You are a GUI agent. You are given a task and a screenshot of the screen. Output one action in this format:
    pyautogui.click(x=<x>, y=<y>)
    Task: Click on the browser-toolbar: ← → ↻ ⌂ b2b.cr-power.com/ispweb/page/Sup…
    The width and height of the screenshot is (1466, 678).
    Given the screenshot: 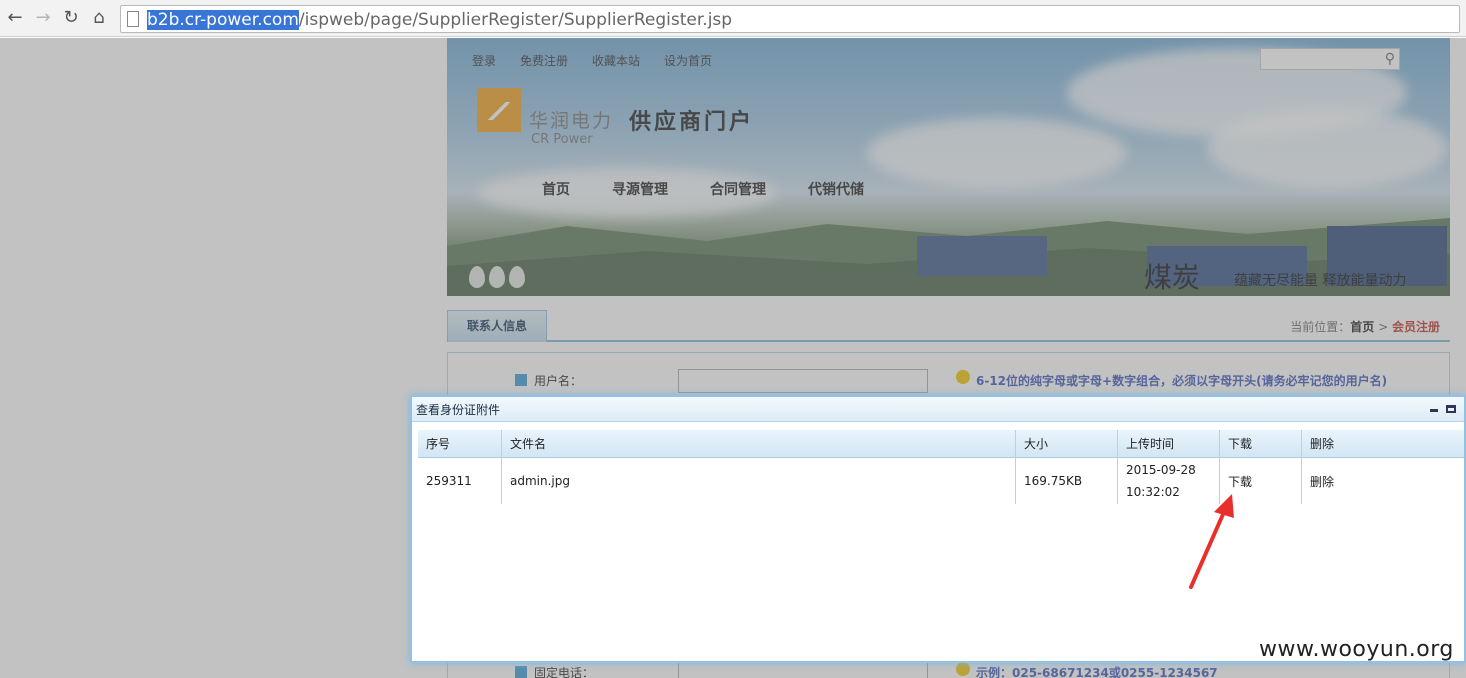 What is the action you would take?
    pyautogui.click(x=733, y=18)
    